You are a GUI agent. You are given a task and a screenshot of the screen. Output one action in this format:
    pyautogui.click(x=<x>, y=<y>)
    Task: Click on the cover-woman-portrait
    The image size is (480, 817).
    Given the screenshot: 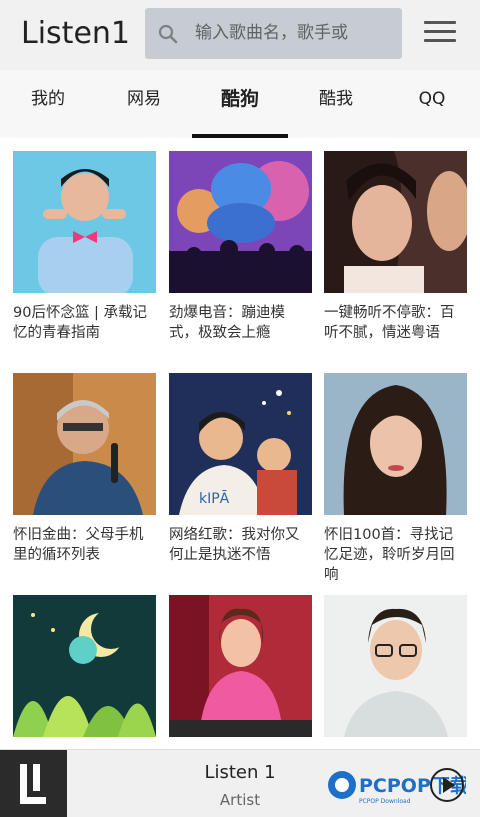 What is the action you would take?
    pyautogui.click(x=395, y=444)
    